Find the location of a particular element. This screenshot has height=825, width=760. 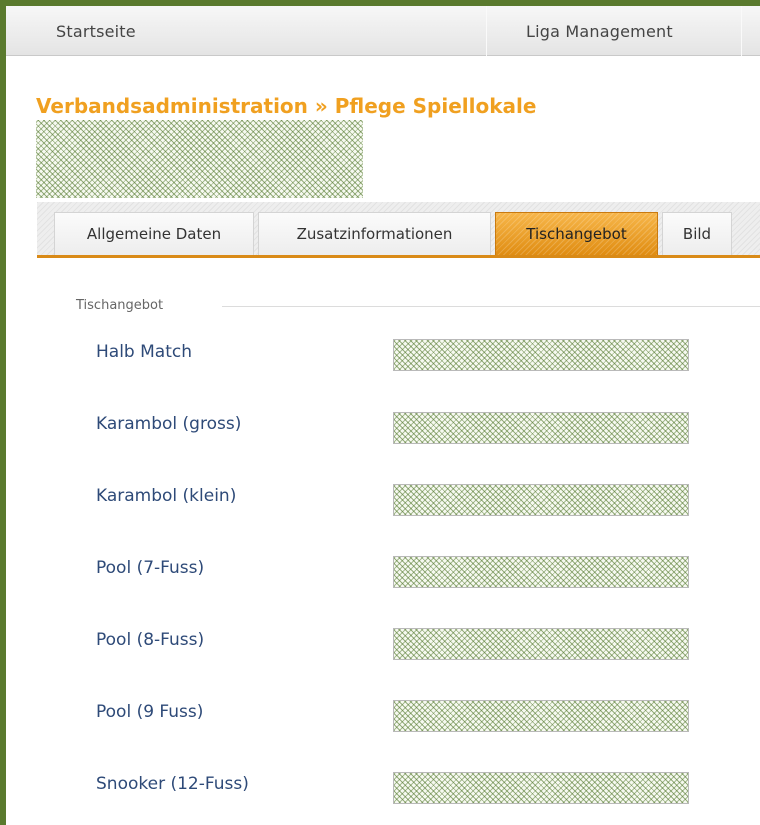

tab-zusatzinformationen: Zusatzinformationen is located at coordinates (374, 233).